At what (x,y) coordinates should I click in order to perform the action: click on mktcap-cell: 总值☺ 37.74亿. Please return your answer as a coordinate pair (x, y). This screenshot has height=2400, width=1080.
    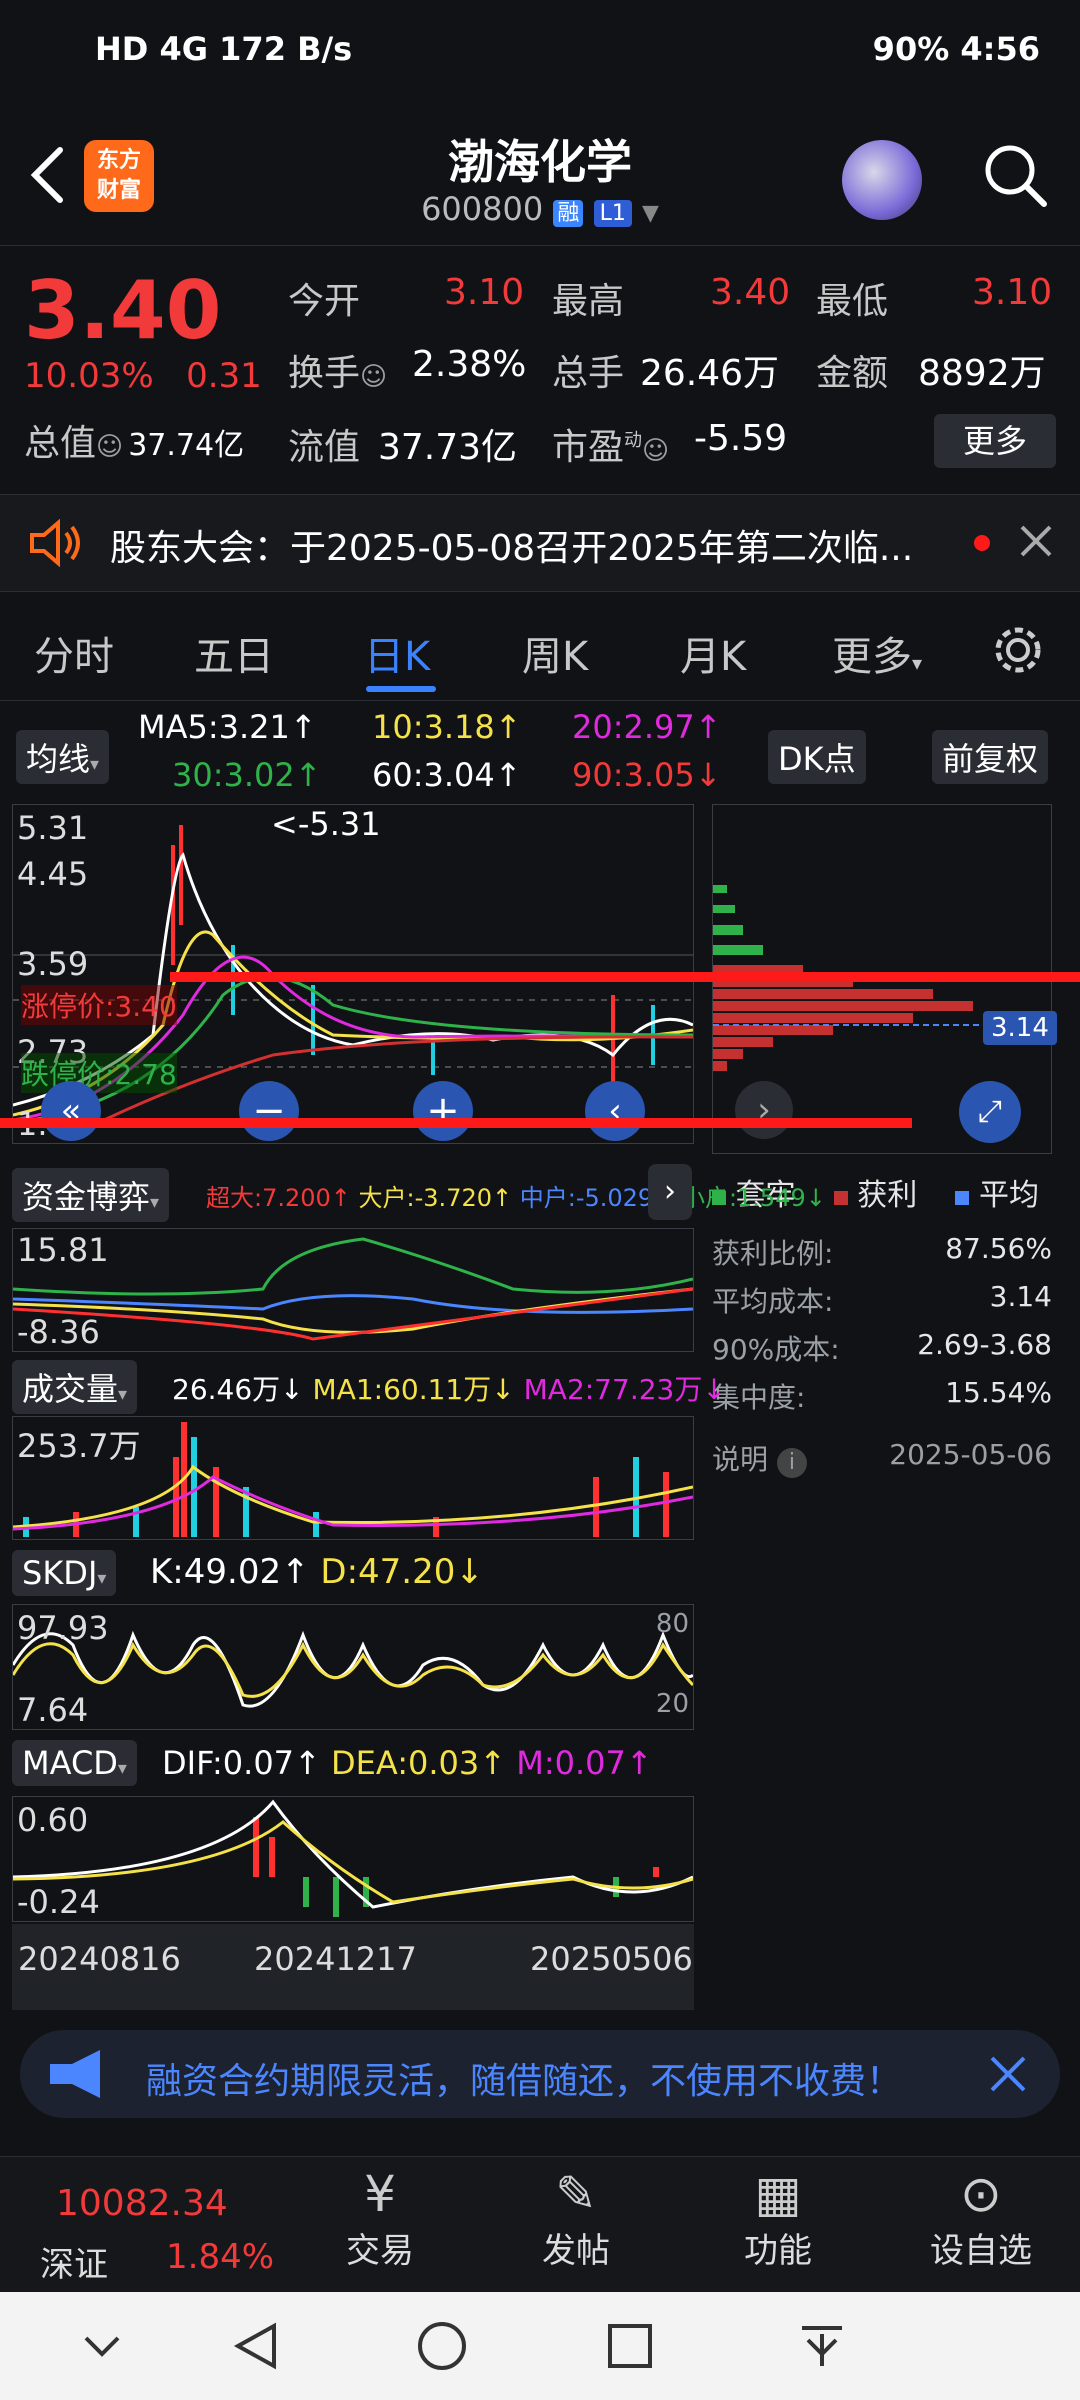
    Looking at the image, I should click on (134, 440).